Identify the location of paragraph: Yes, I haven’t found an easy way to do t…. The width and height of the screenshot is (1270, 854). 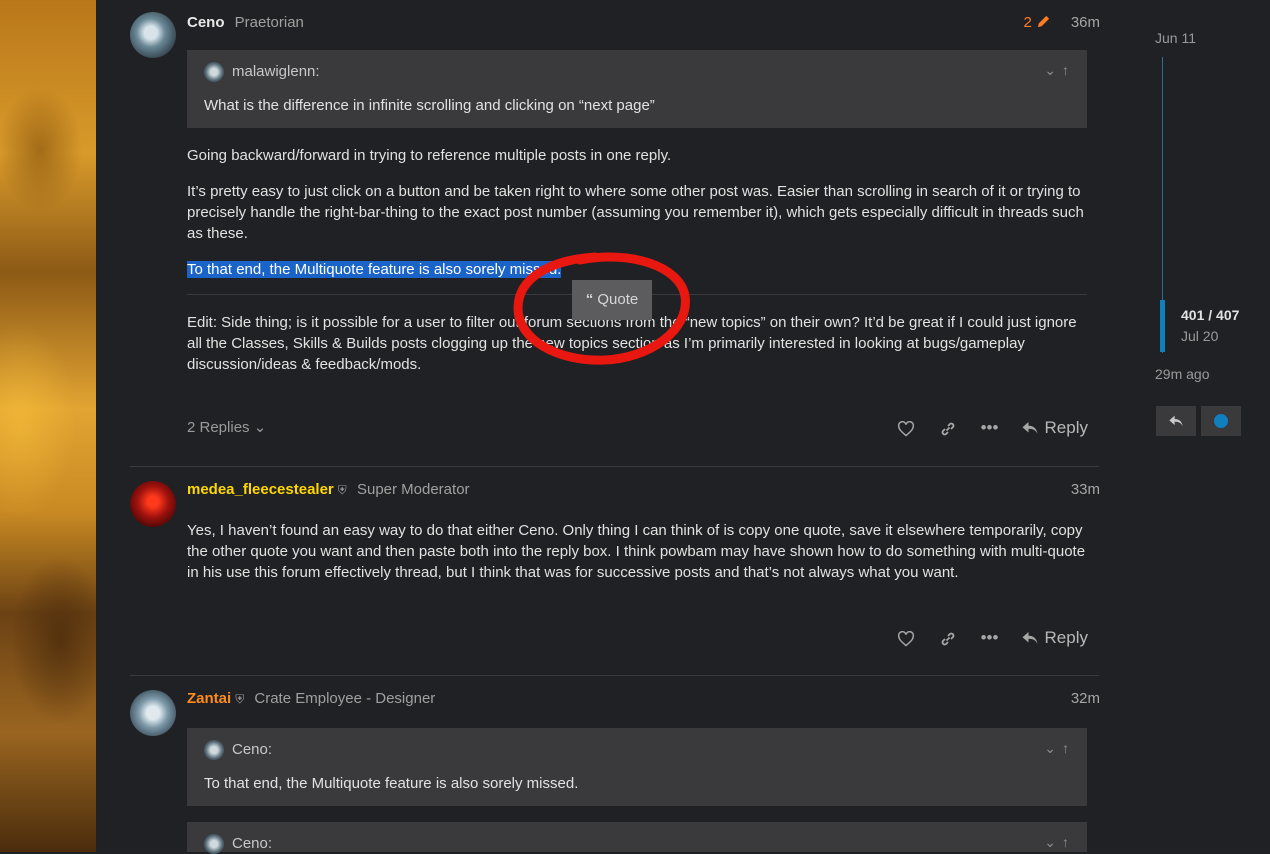
(636, 551).